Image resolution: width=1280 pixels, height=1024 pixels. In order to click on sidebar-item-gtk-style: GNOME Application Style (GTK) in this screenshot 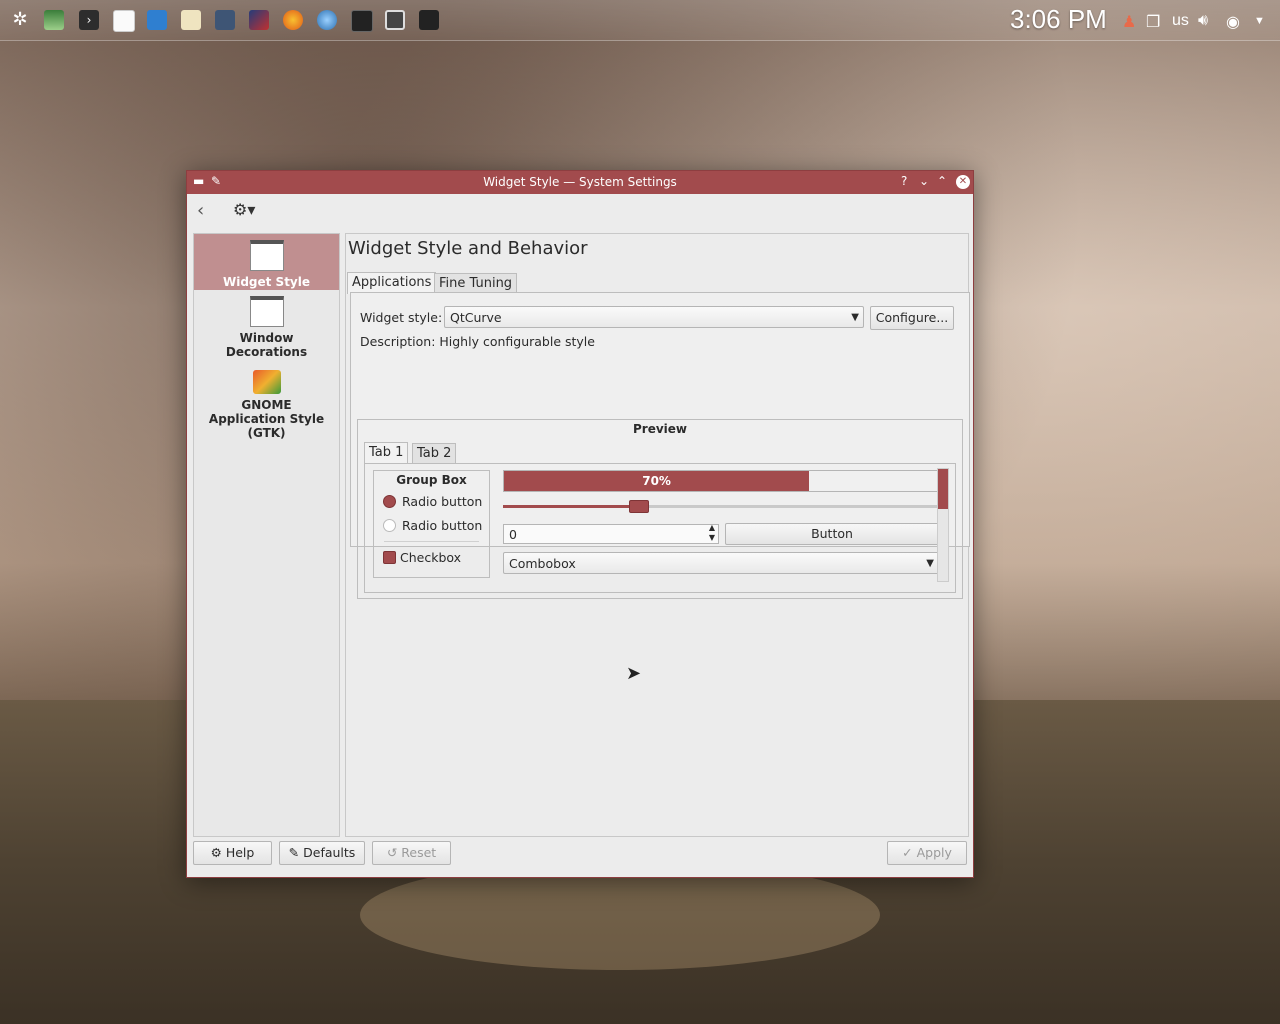, I will do `click(266, 406)`.